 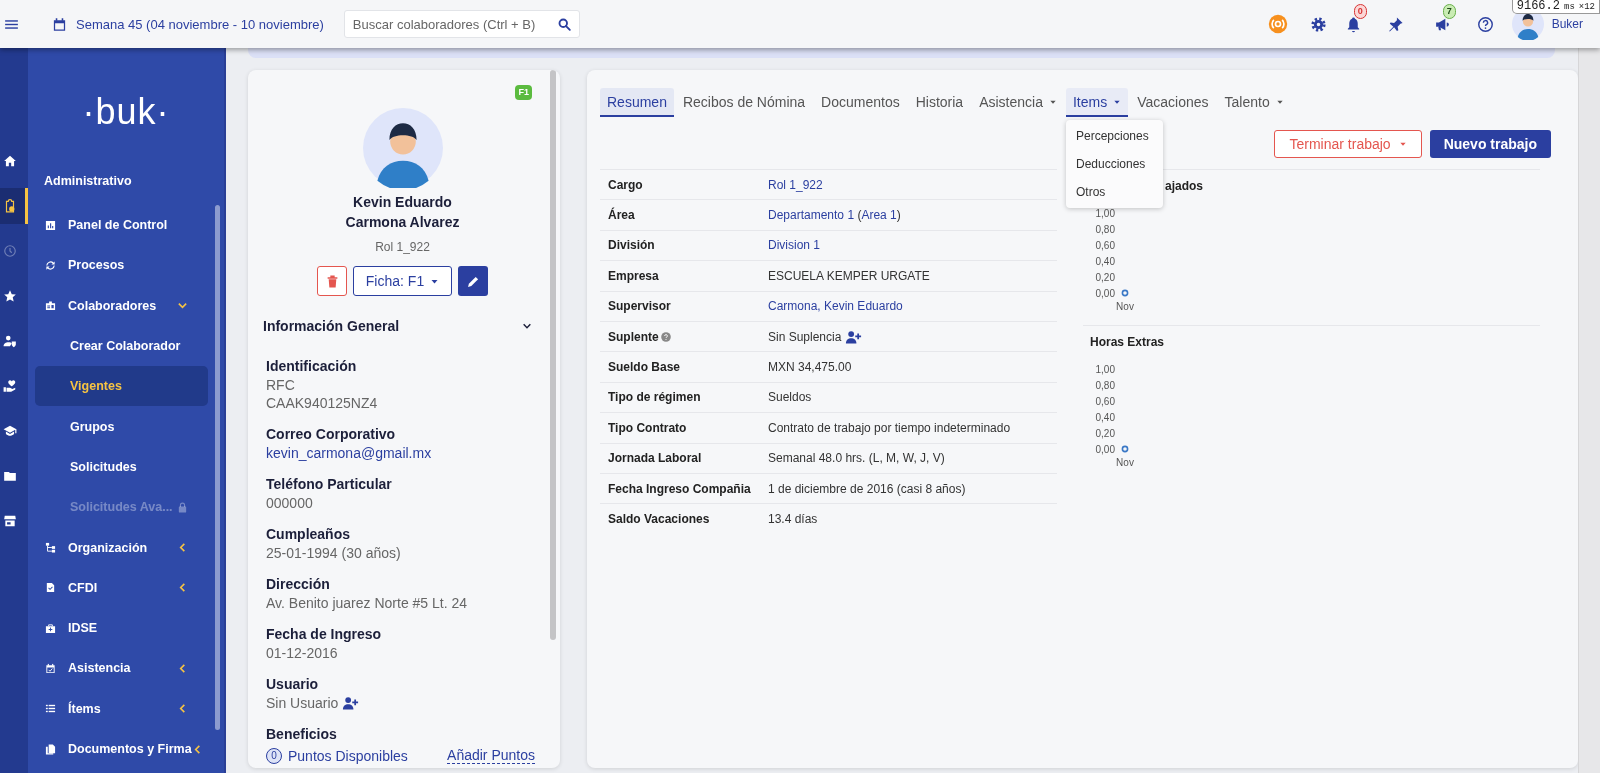 What do you see at coordinates (790, 397) in the screenshot?
I see `row-value: Sueldos` at bounding box center [790, 397].